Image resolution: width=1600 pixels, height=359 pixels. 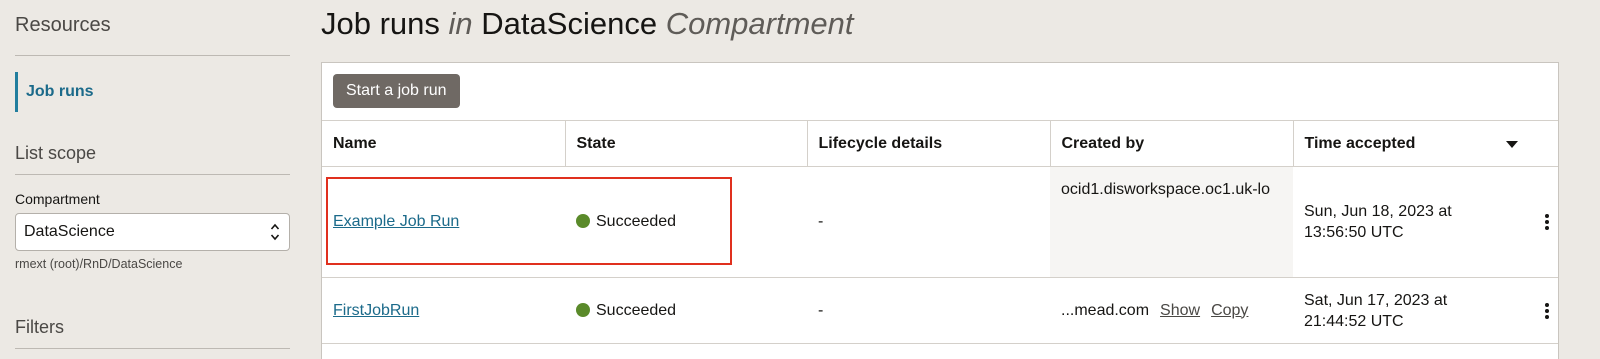 What do you see at coordinates (569, 23) in the screenshot?
I see `title-compartment-name: DataScience` at bounding box center [569, 23].